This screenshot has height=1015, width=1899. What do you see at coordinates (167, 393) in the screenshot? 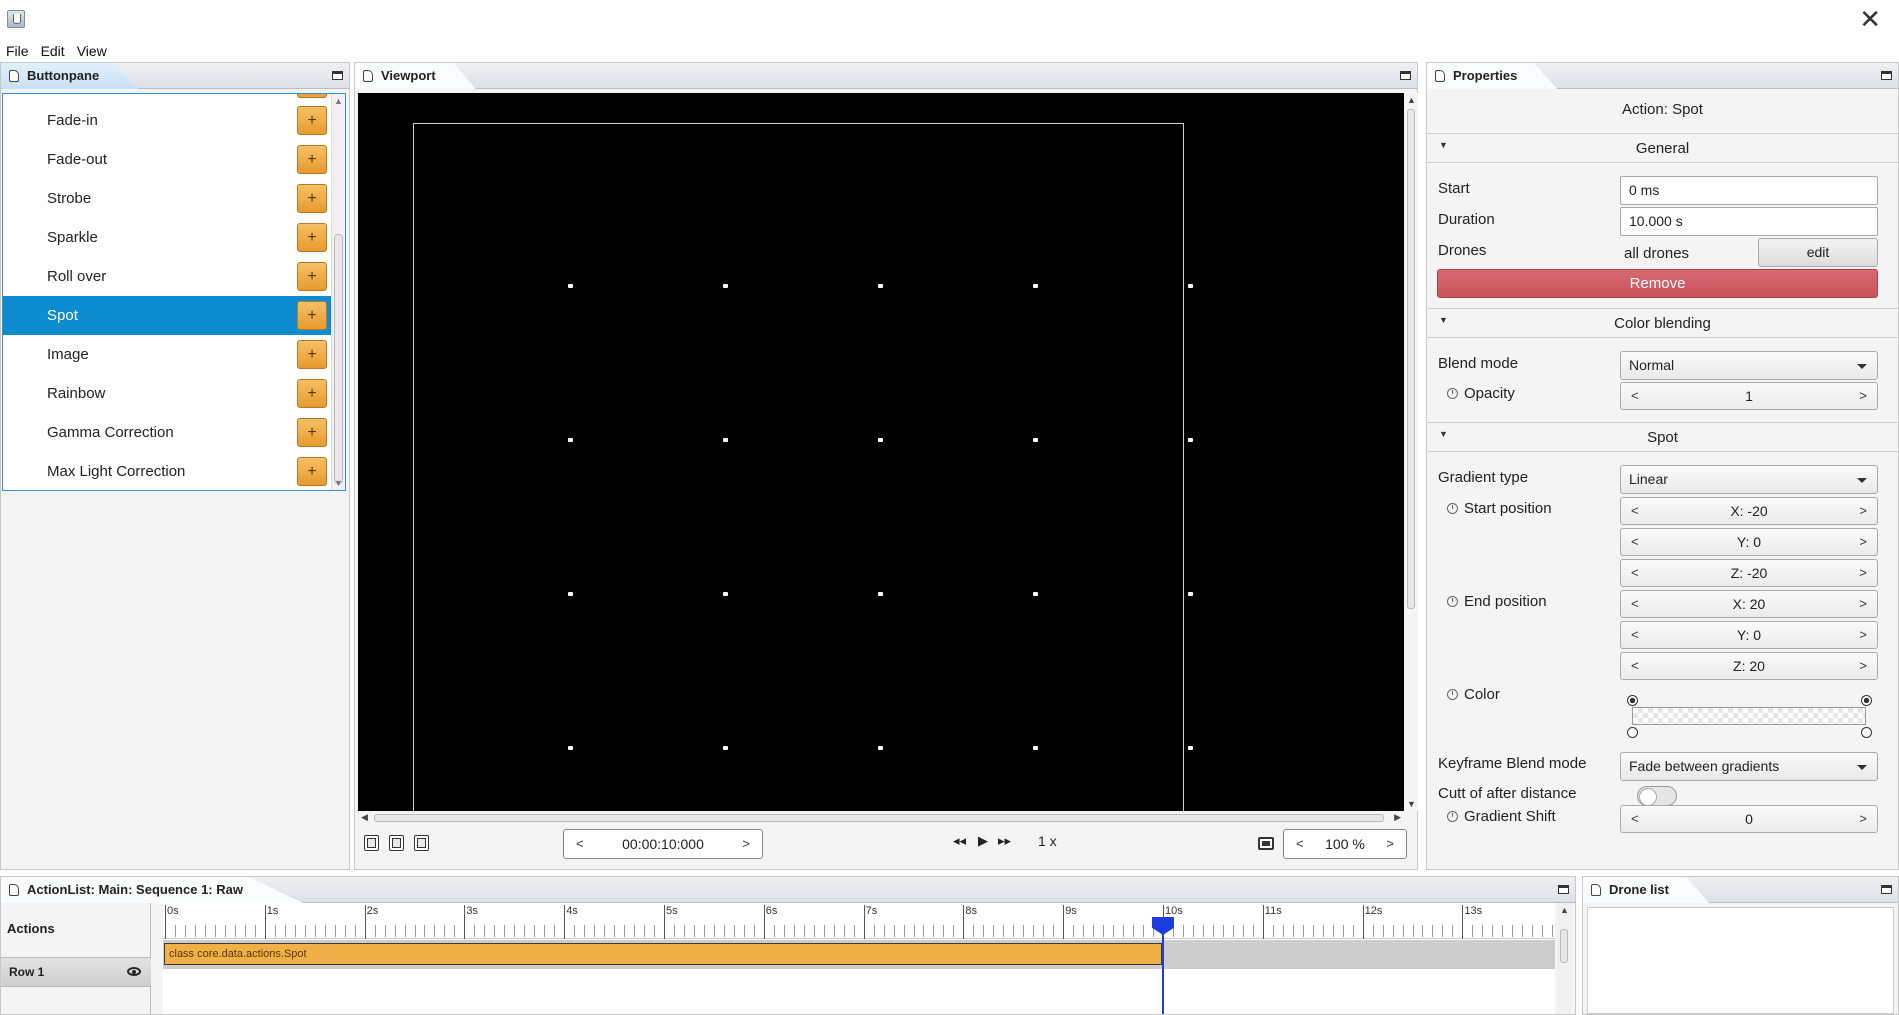
I see `button-row-rainbow: Rainbow +` at bounding box center [167, 393].